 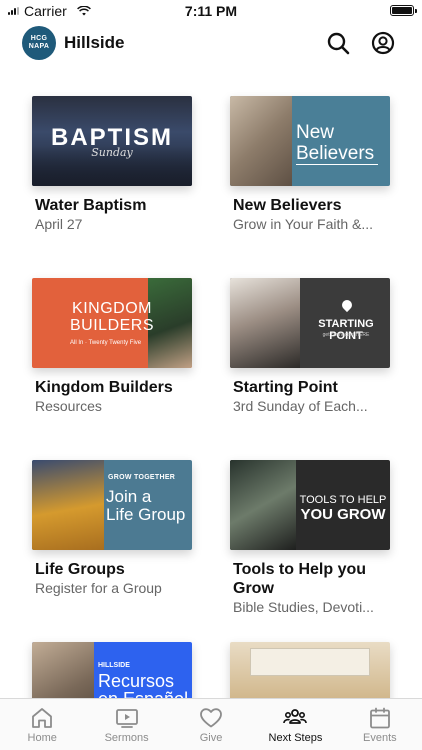 I want to click on thumb-text: Believers, so click(x=337, y=154).